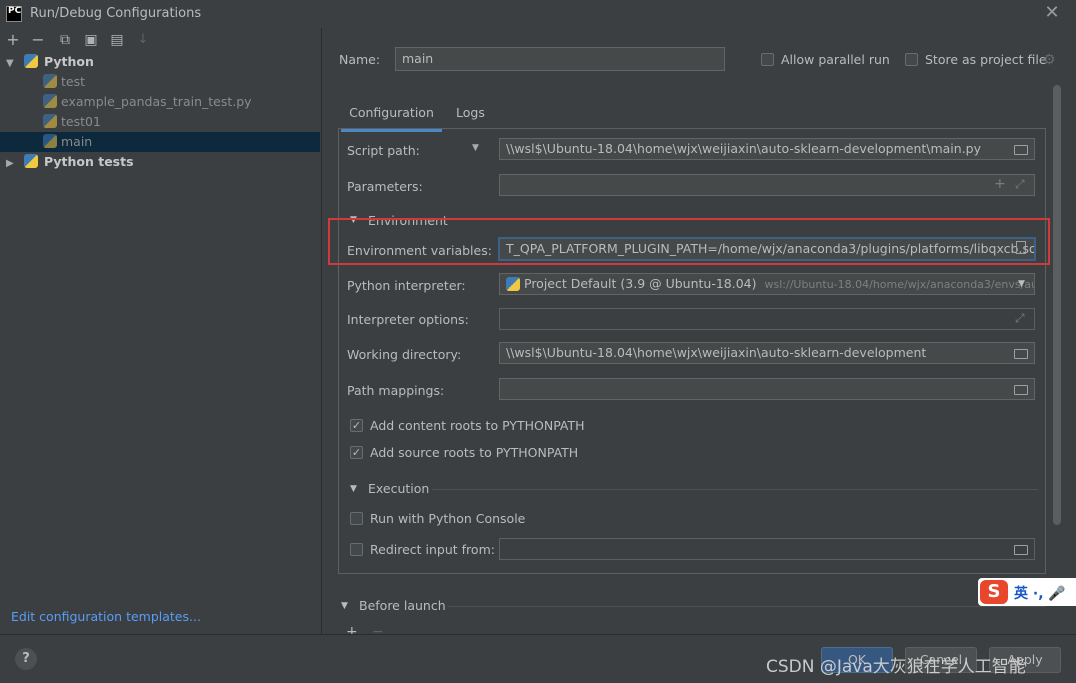 This screenshot has height=683, width=1076. I want to click on tree-item-test01: test01, so click(160, 122).